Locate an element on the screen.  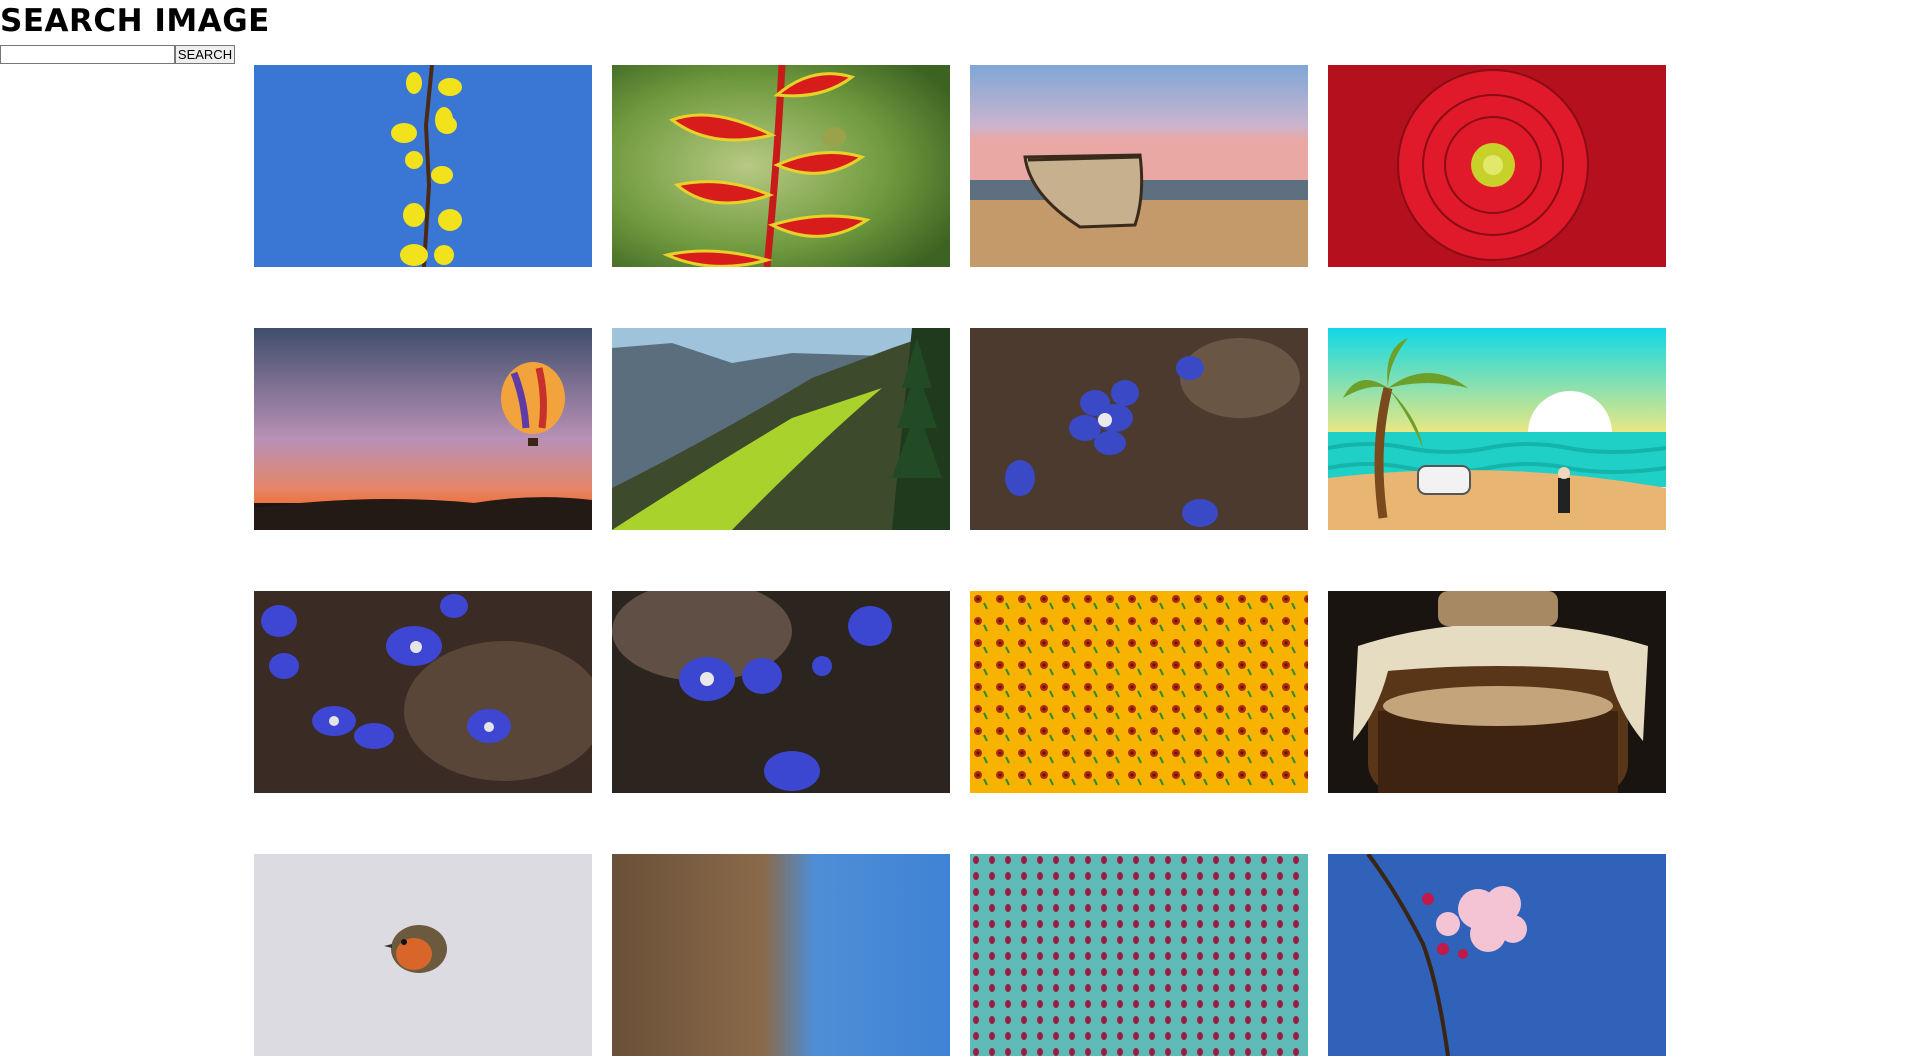
search-input is located at coordinates (87, 54).